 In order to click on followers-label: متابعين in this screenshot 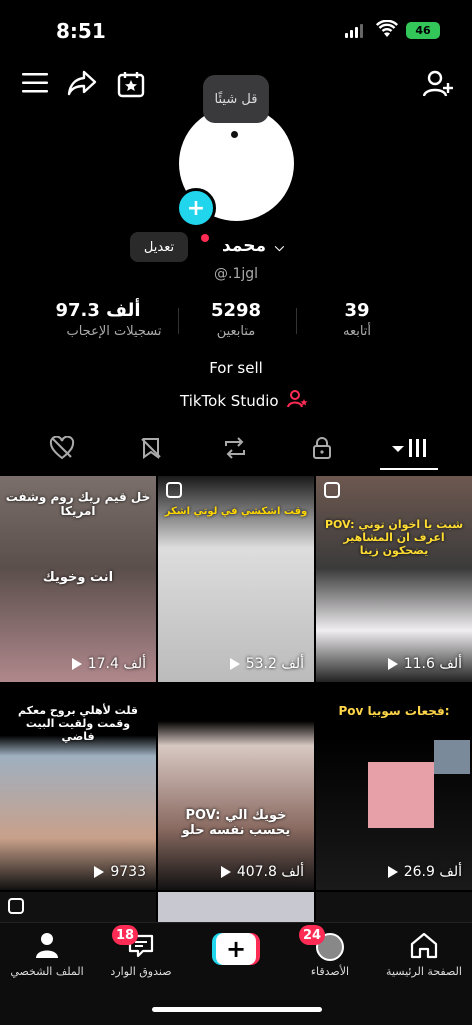, I will do `click(236, 331)`.